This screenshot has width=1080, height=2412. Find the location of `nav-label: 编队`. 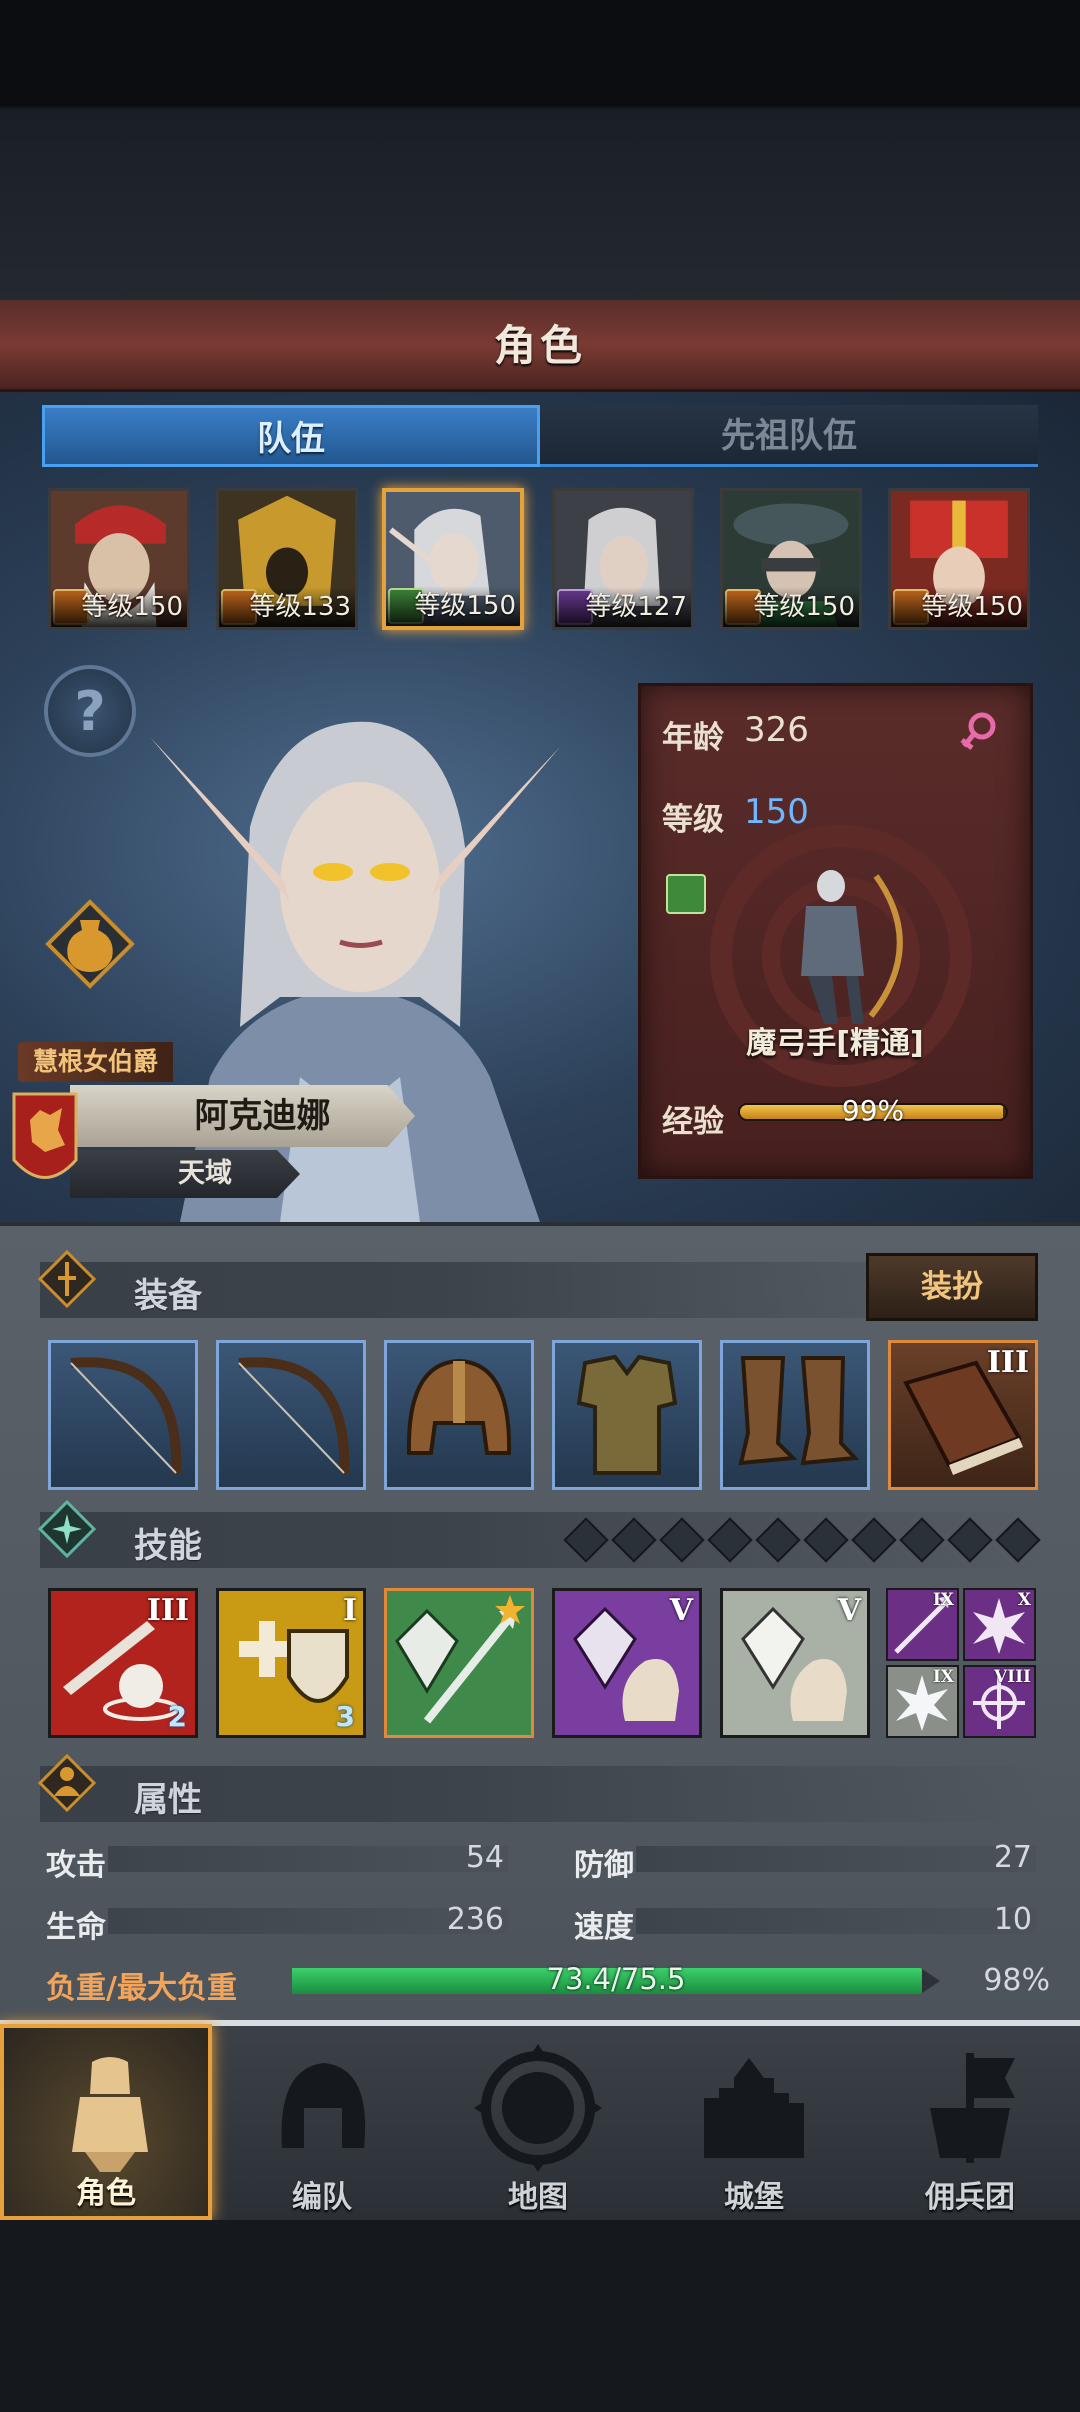

nav-label: 编队 is located at coordinates (322, 2197).